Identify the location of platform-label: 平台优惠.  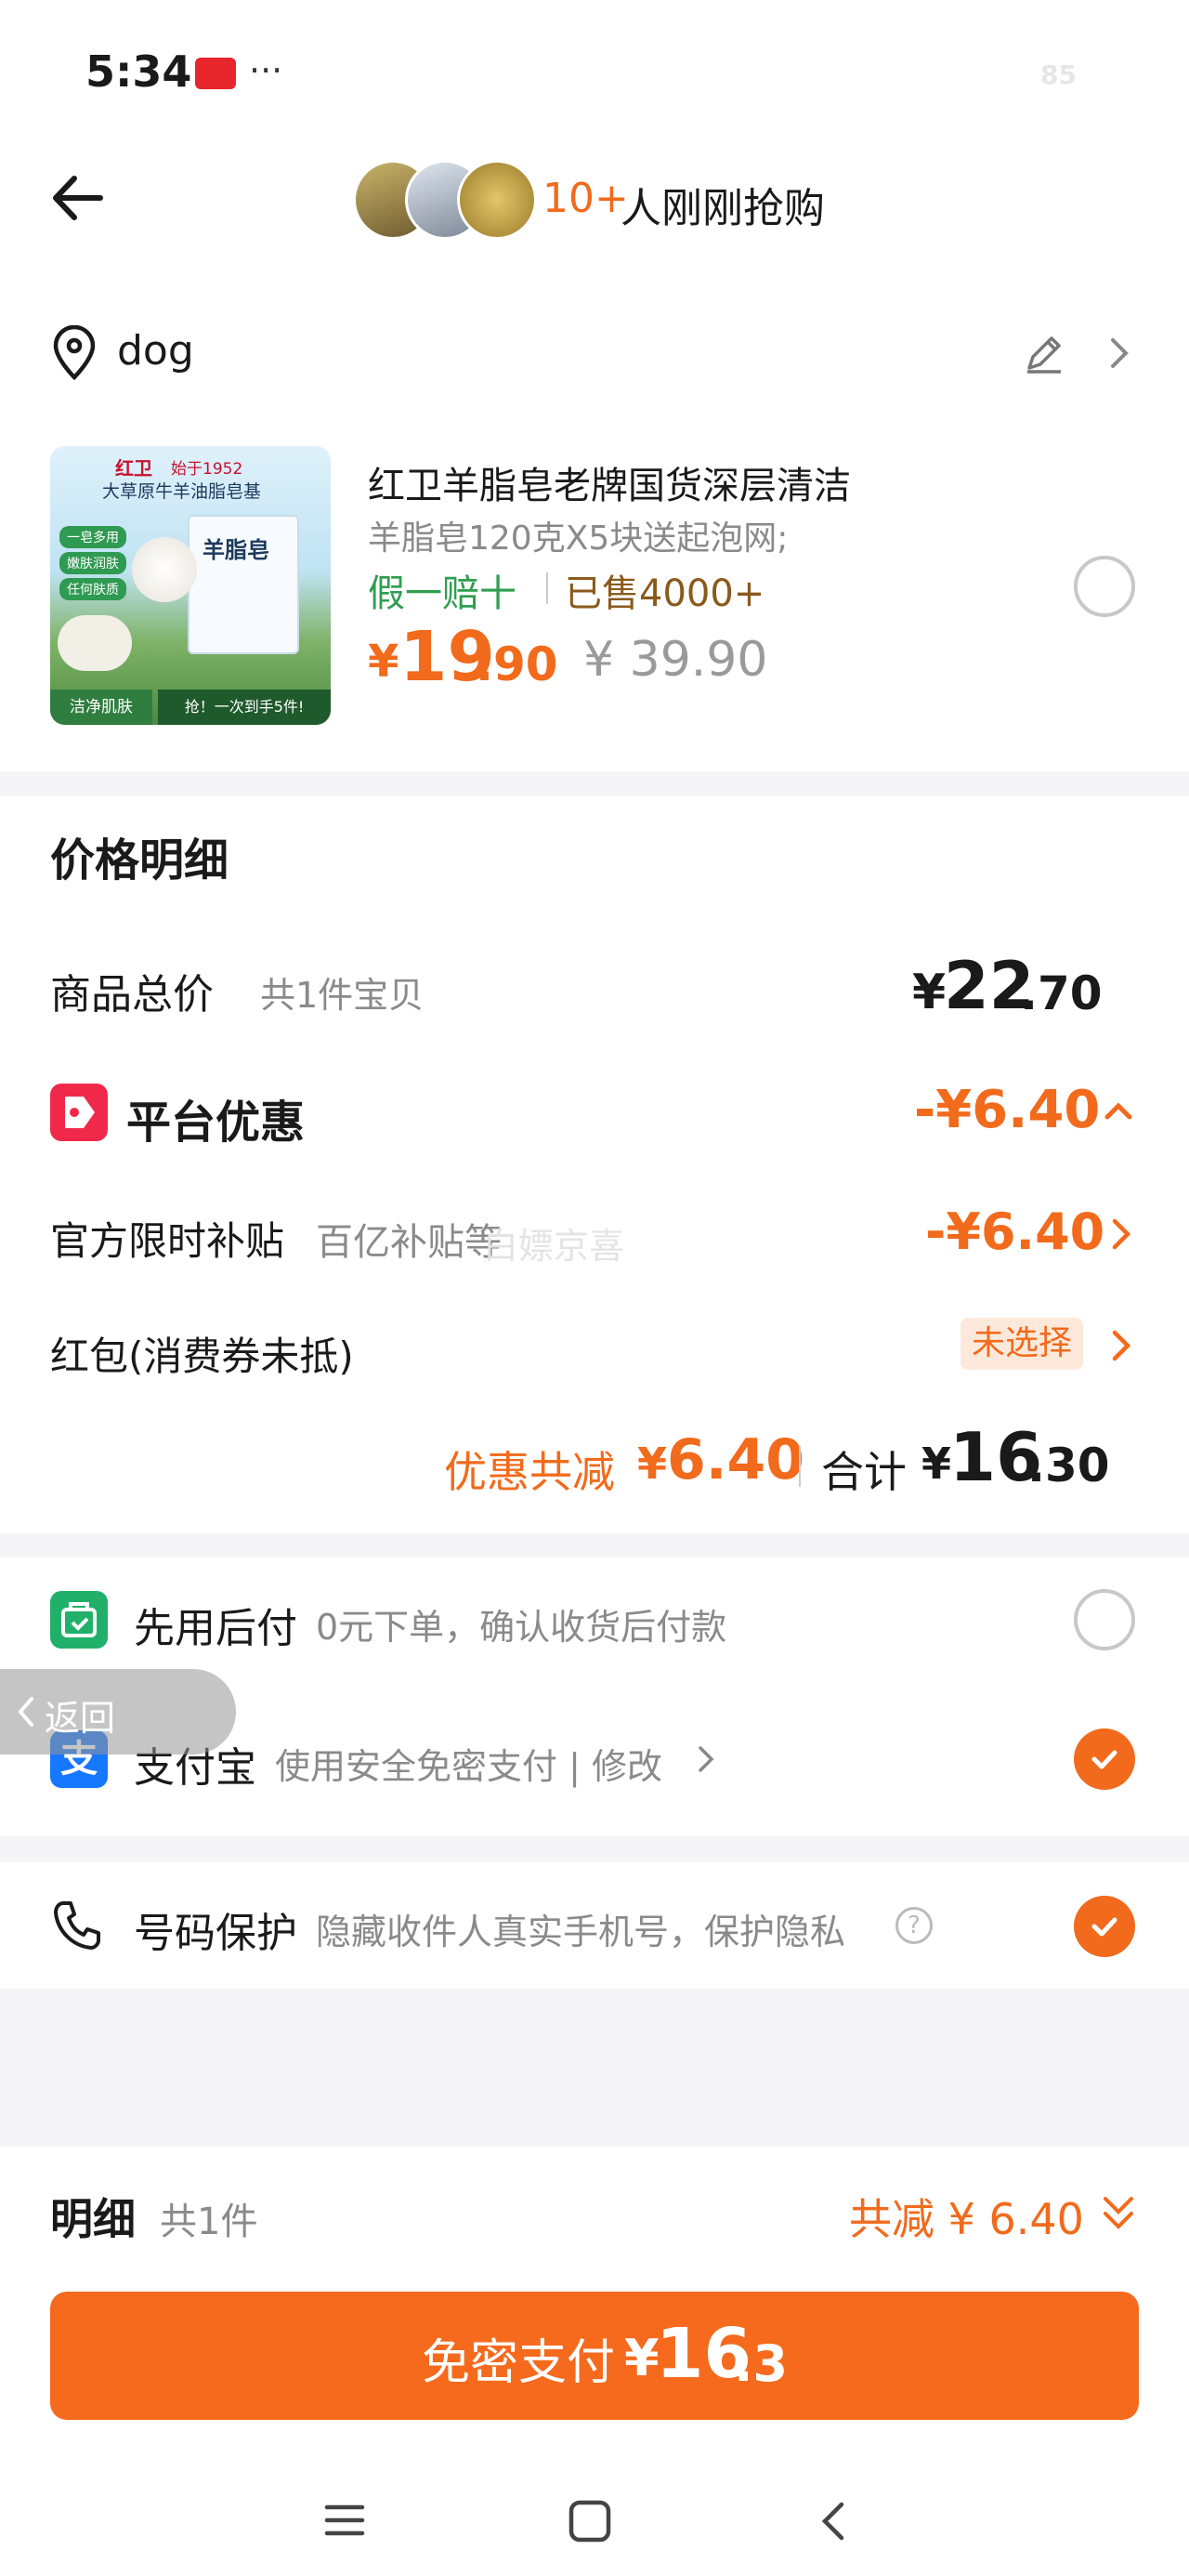
(216, 1123).